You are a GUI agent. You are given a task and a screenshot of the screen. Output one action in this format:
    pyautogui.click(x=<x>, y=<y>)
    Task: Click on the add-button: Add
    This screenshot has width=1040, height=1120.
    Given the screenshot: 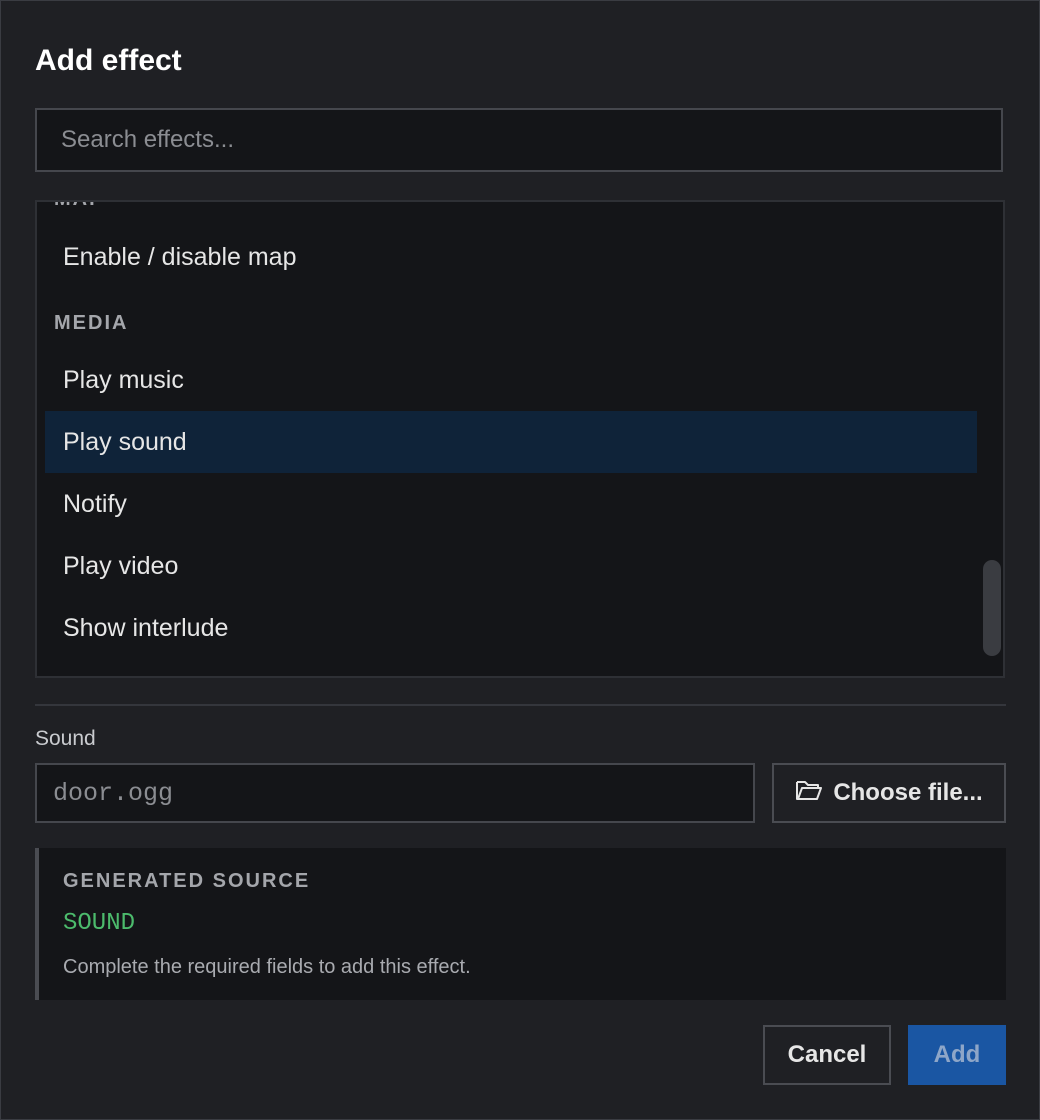 What is the action you would take?
    pyautogui.click(x=957, y=1055)
    